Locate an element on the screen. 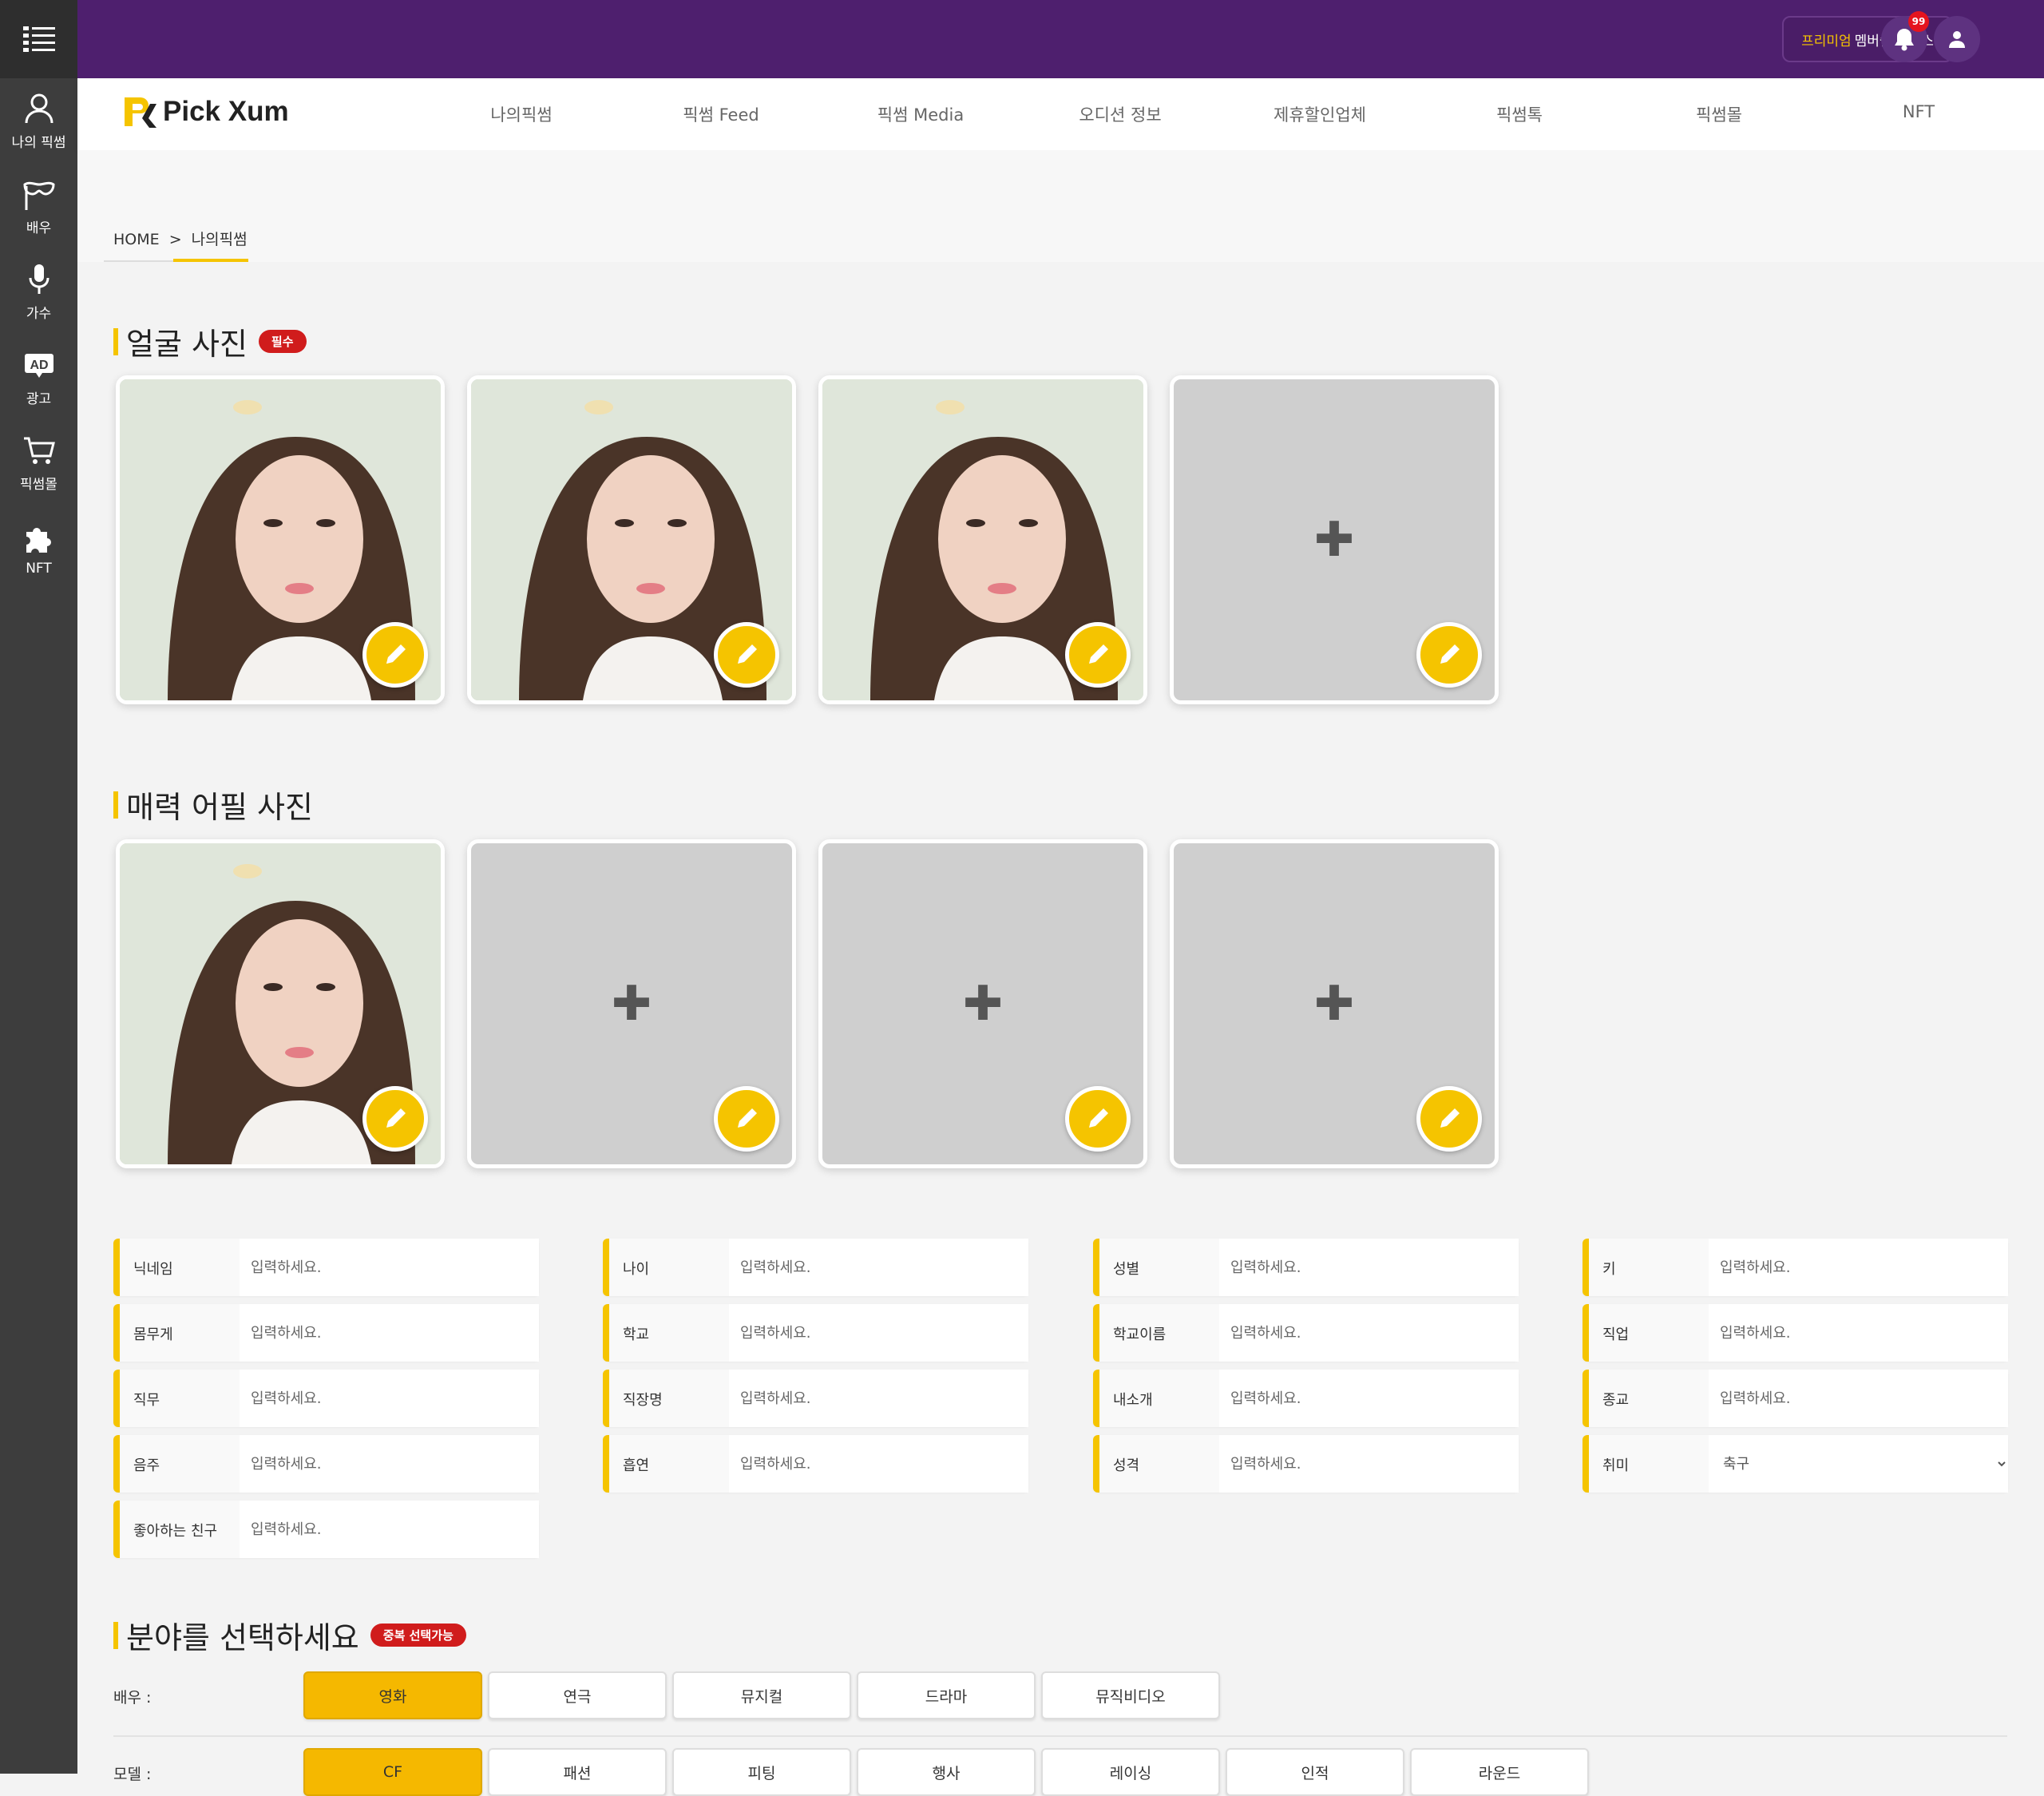  sidebar-item-label: 광고 is located at coordinates (39, 399).